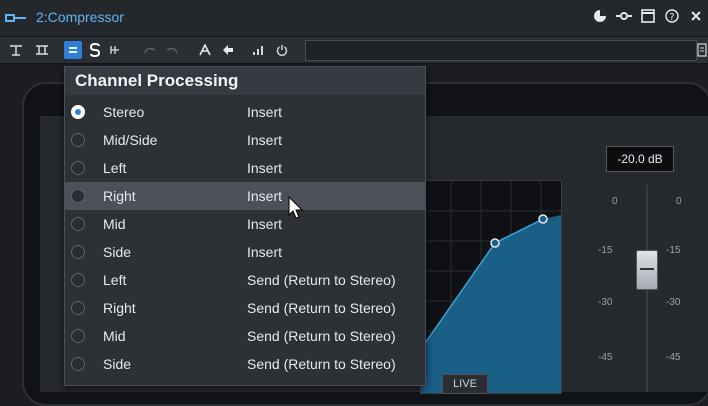  Describe the element at coordinates (465, 384) in the screenshot. I see `live-button: LIVE` at that location.